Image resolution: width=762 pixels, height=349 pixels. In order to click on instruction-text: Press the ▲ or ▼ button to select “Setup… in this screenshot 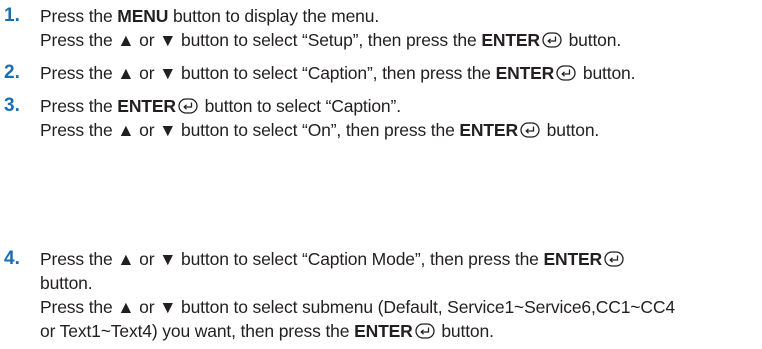, I will do `click(261, 40)`.